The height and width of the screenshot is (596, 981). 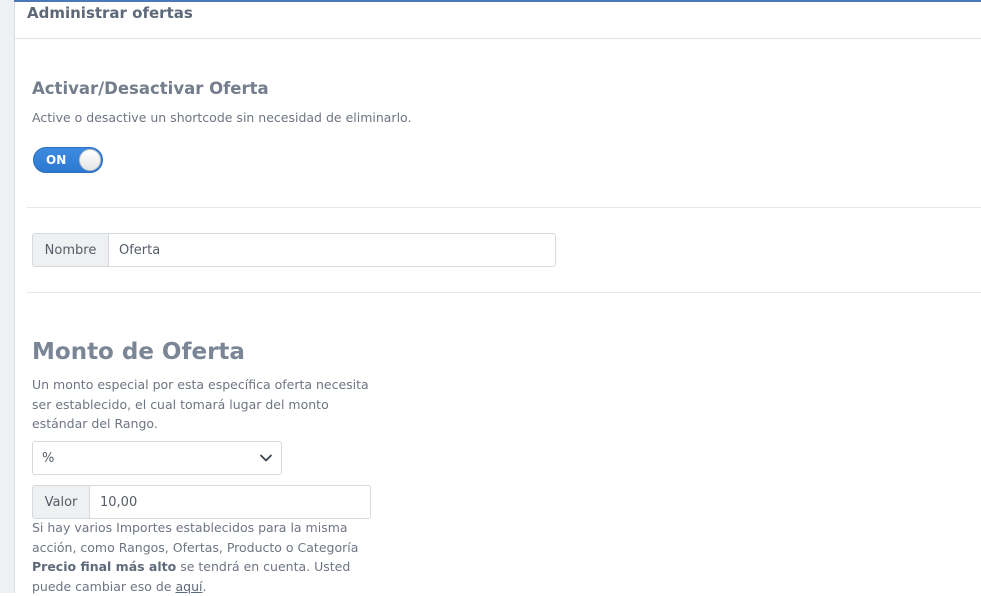 I want to click on name-input-group: Nombre, so click(x=294, y=250).